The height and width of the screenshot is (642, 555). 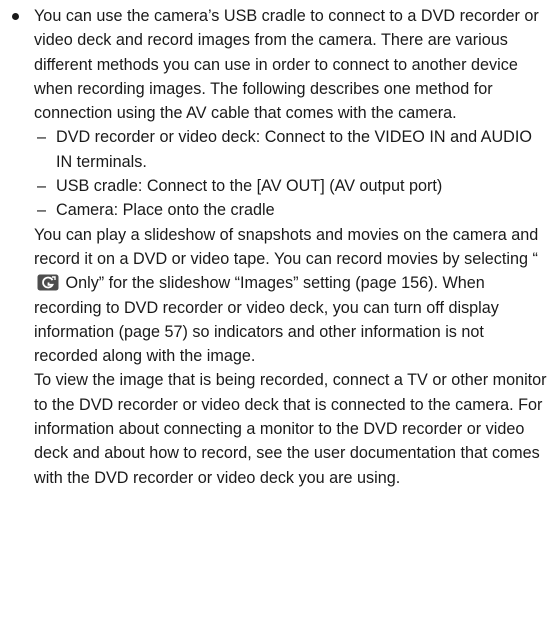 I want to click on bullet-point-icon, so click(x=15, y=16).